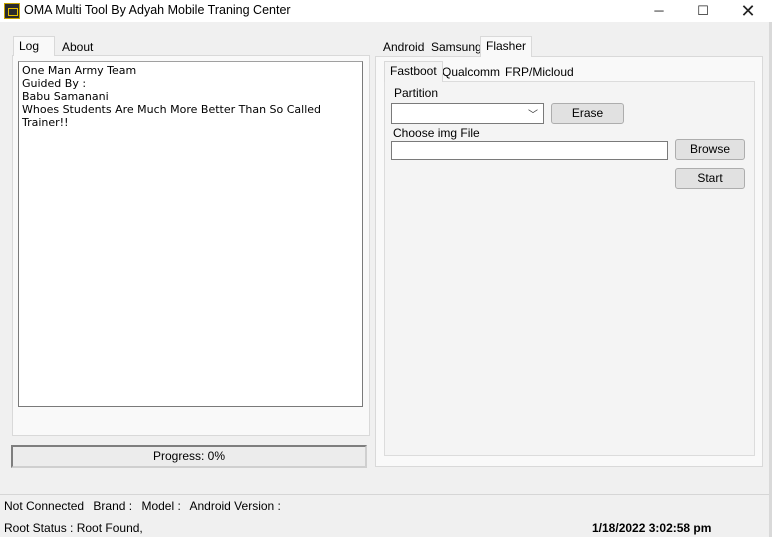  What do you see at coordinates (748, 11) in the screenshot?
I see `close-icon: ✕` at bounding box center [748, 11].